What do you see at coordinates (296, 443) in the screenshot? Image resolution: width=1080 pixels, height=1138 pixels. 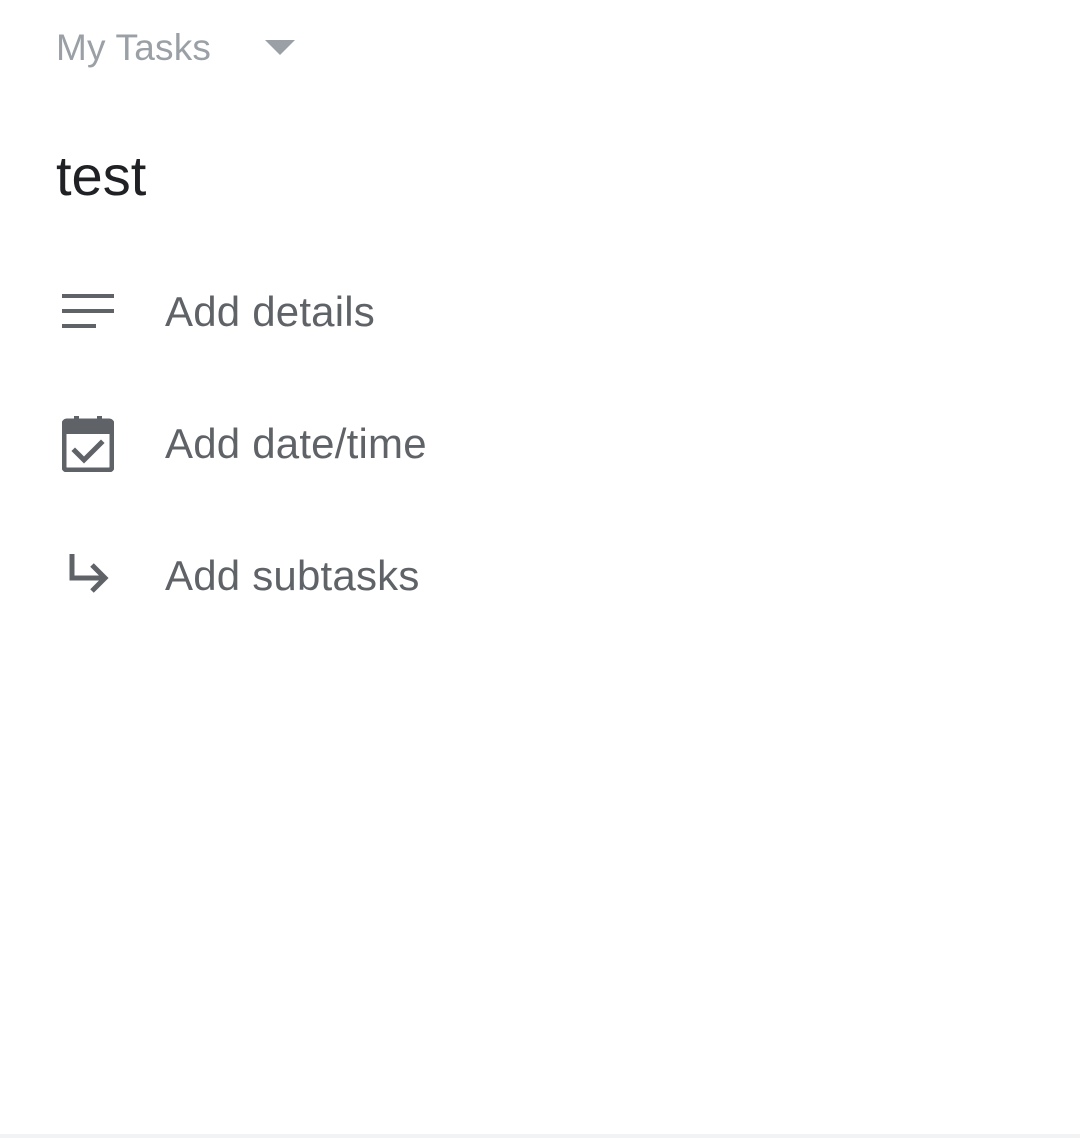 I see `add-date-time-label: Add date/time` at bounding box center [296, 443].